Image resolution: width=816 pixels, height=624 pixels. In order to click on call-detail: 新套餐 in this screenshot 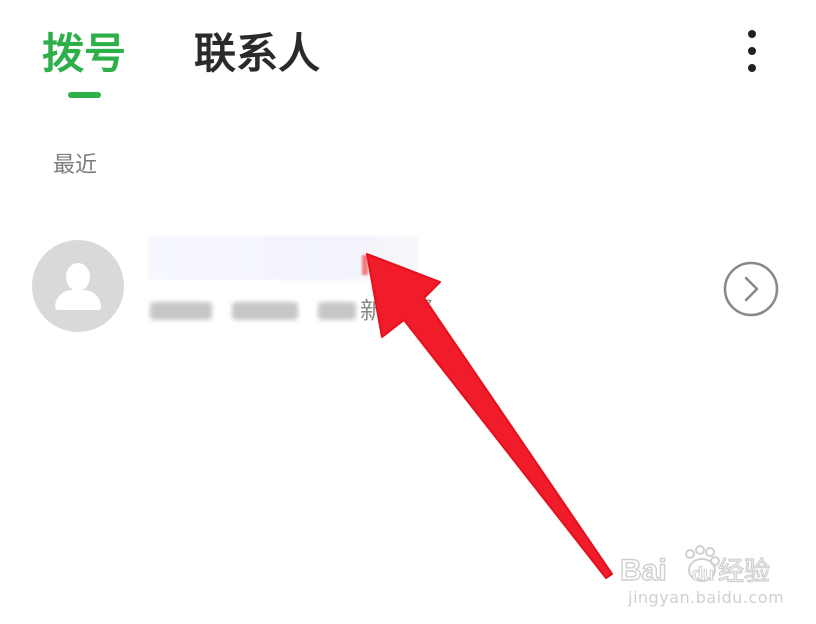, I will do `click(292, 311)`.